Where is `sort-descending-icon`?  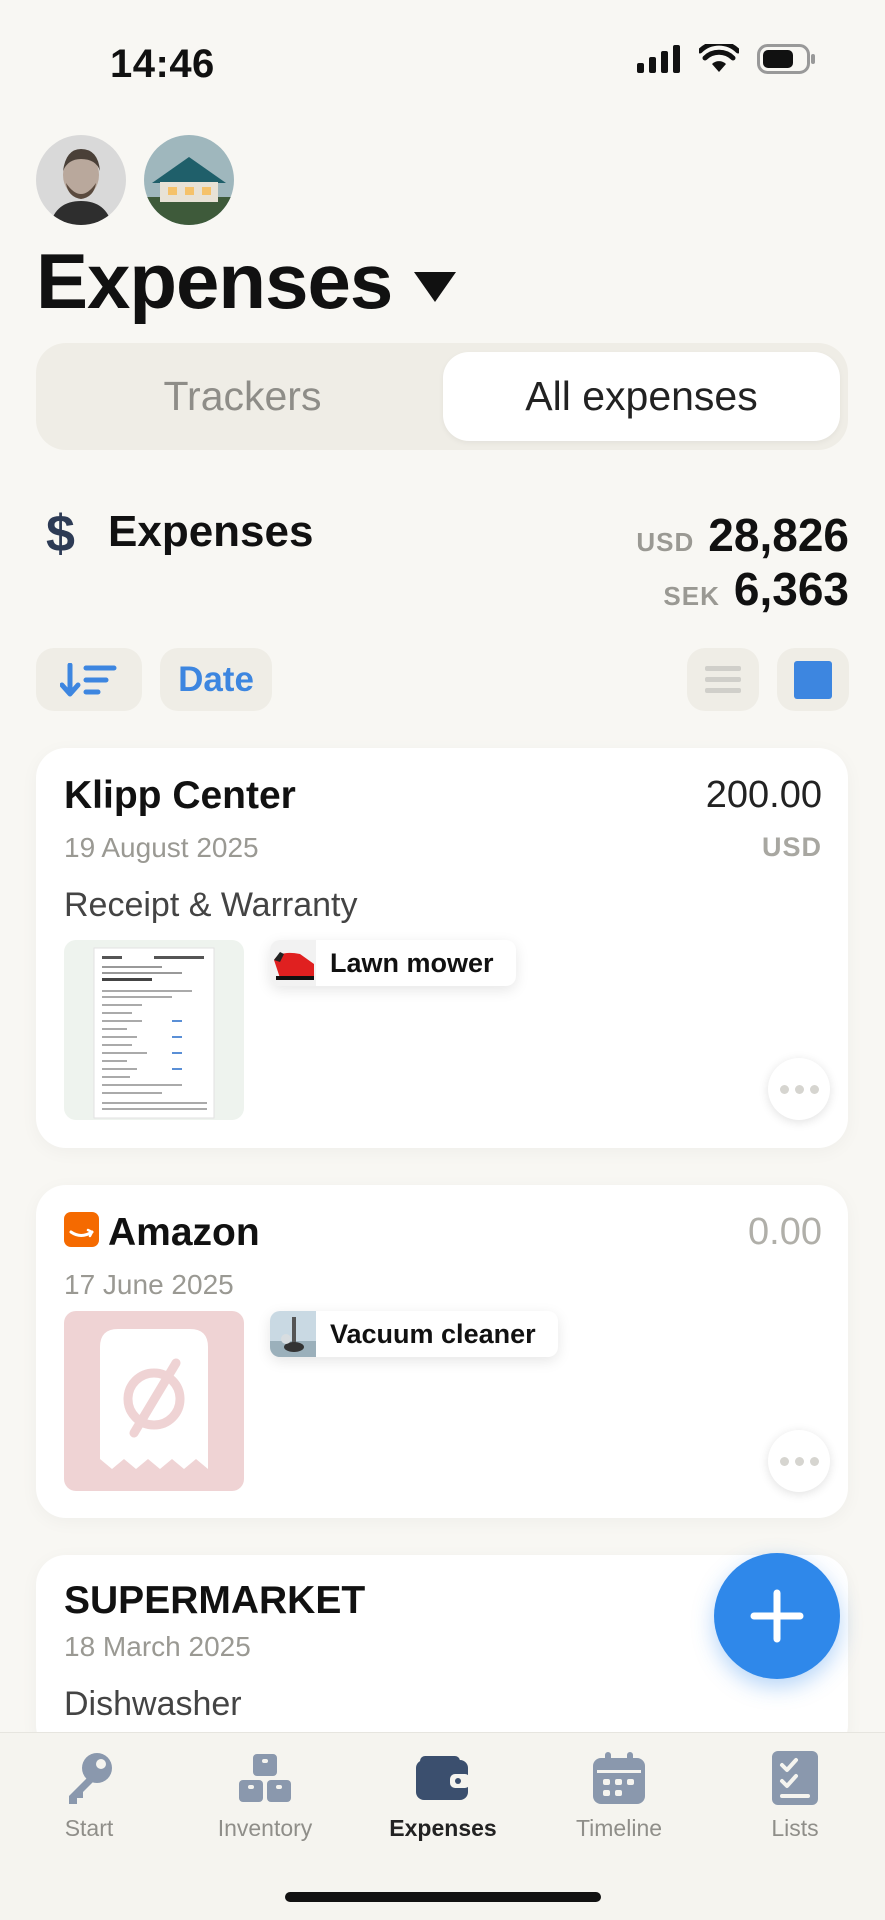 sort-descending-icon is located at coordinates (88, 679).